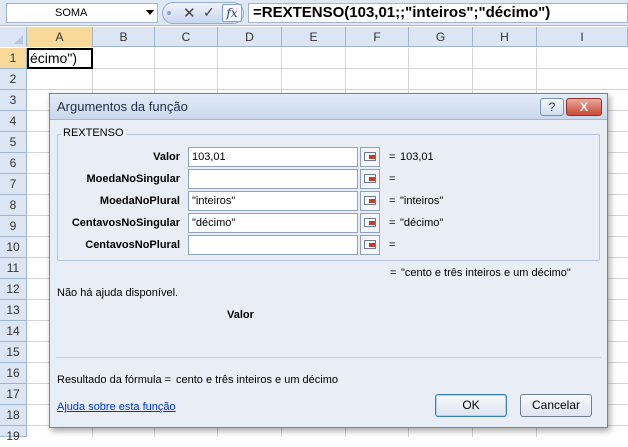 Image resolution: width=628 pixels, height=447 pixels. I want to click on divider, so click(328, 357).